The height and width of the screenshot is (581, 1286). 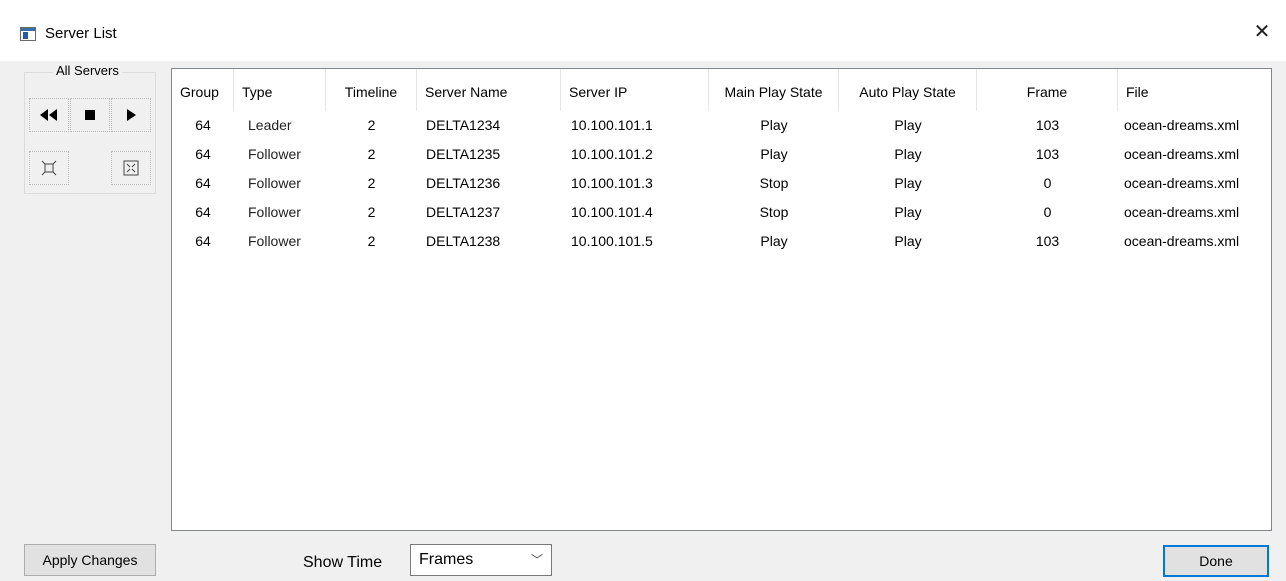 What do you see at coordinates (643, 31) in the screenshot?
I see `title-bar: Server List ✕` at bounding box center [643, 31].